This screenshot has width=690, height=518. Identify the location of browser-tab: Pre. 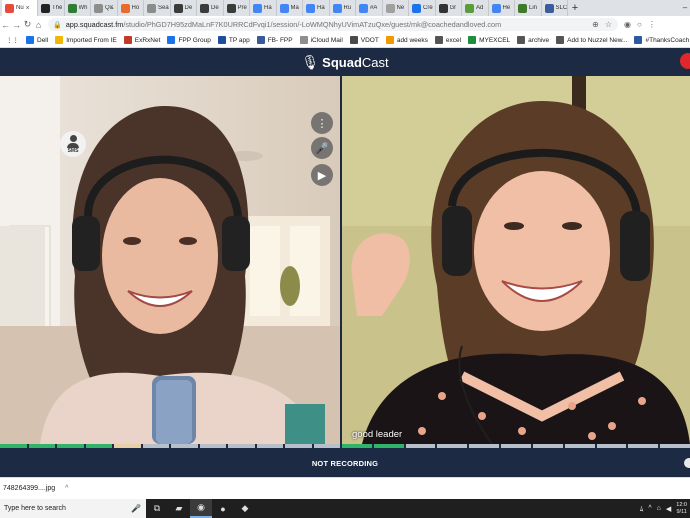
(237, 8).